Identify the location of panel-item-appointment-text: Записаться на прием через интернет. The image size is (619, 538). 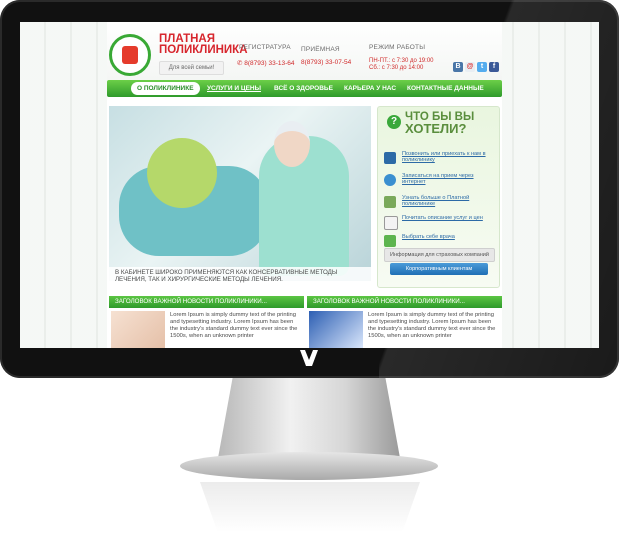
(438, 179).